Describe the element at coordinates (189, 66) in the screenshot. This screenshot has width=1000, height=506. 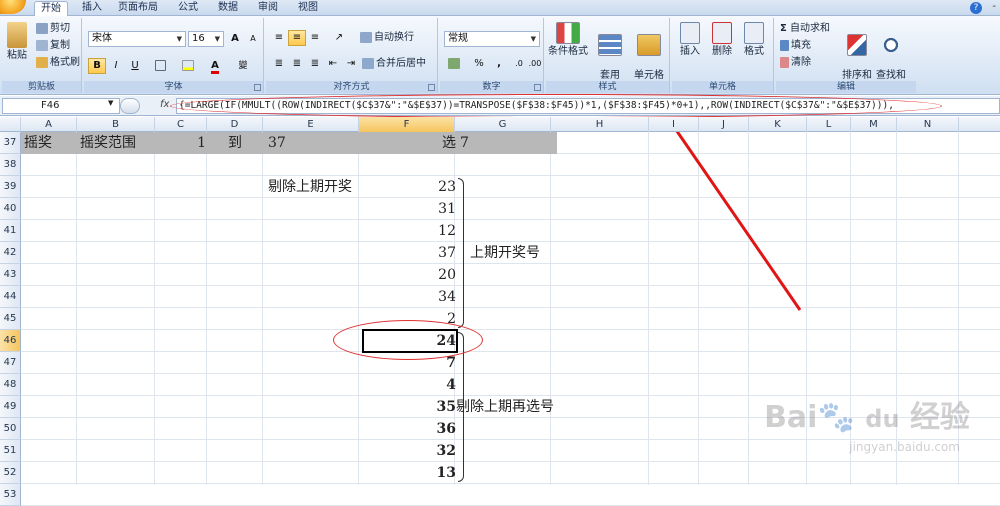
I see `fill-color-button` at that location.